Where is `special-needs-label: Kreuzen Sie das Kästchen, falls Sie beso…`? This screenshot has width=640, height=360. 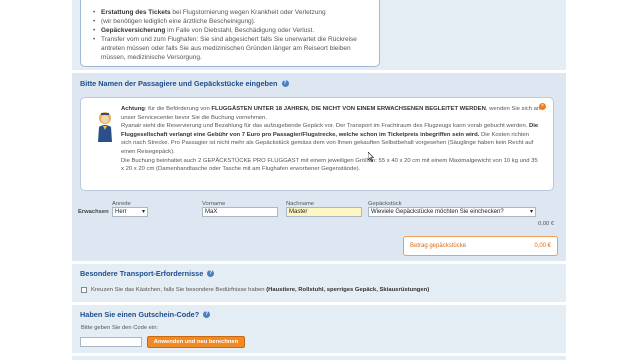
special-needs-label: Kreuzen Sie das Kästchen, falls Sie beso… is located at coordinates (260, 290).